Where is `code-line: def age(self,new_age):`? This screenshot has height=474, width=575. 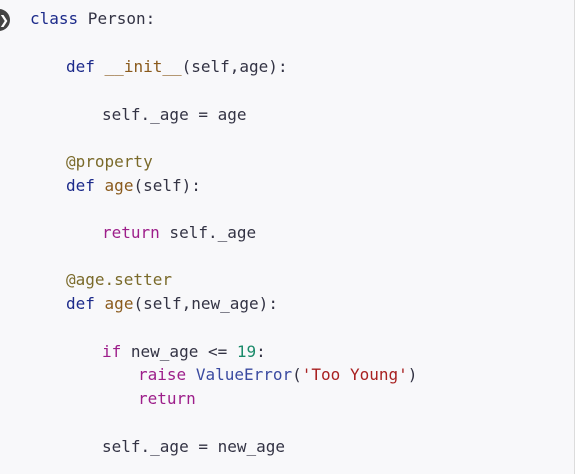
code-line: def age(self,new_age): is located at coordinates (172, 304).